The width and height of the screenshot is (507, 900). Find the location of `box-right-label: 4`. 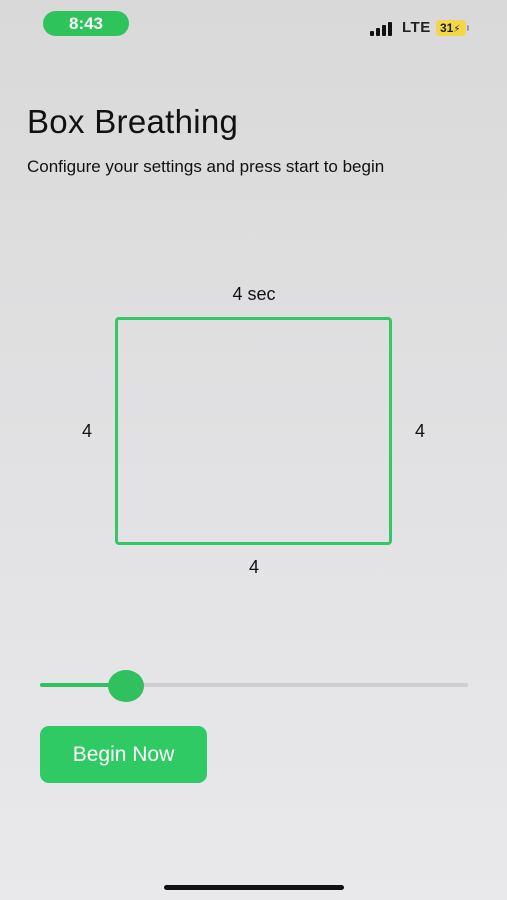

box-right-label: 4 is located at coordinates (419, 431).